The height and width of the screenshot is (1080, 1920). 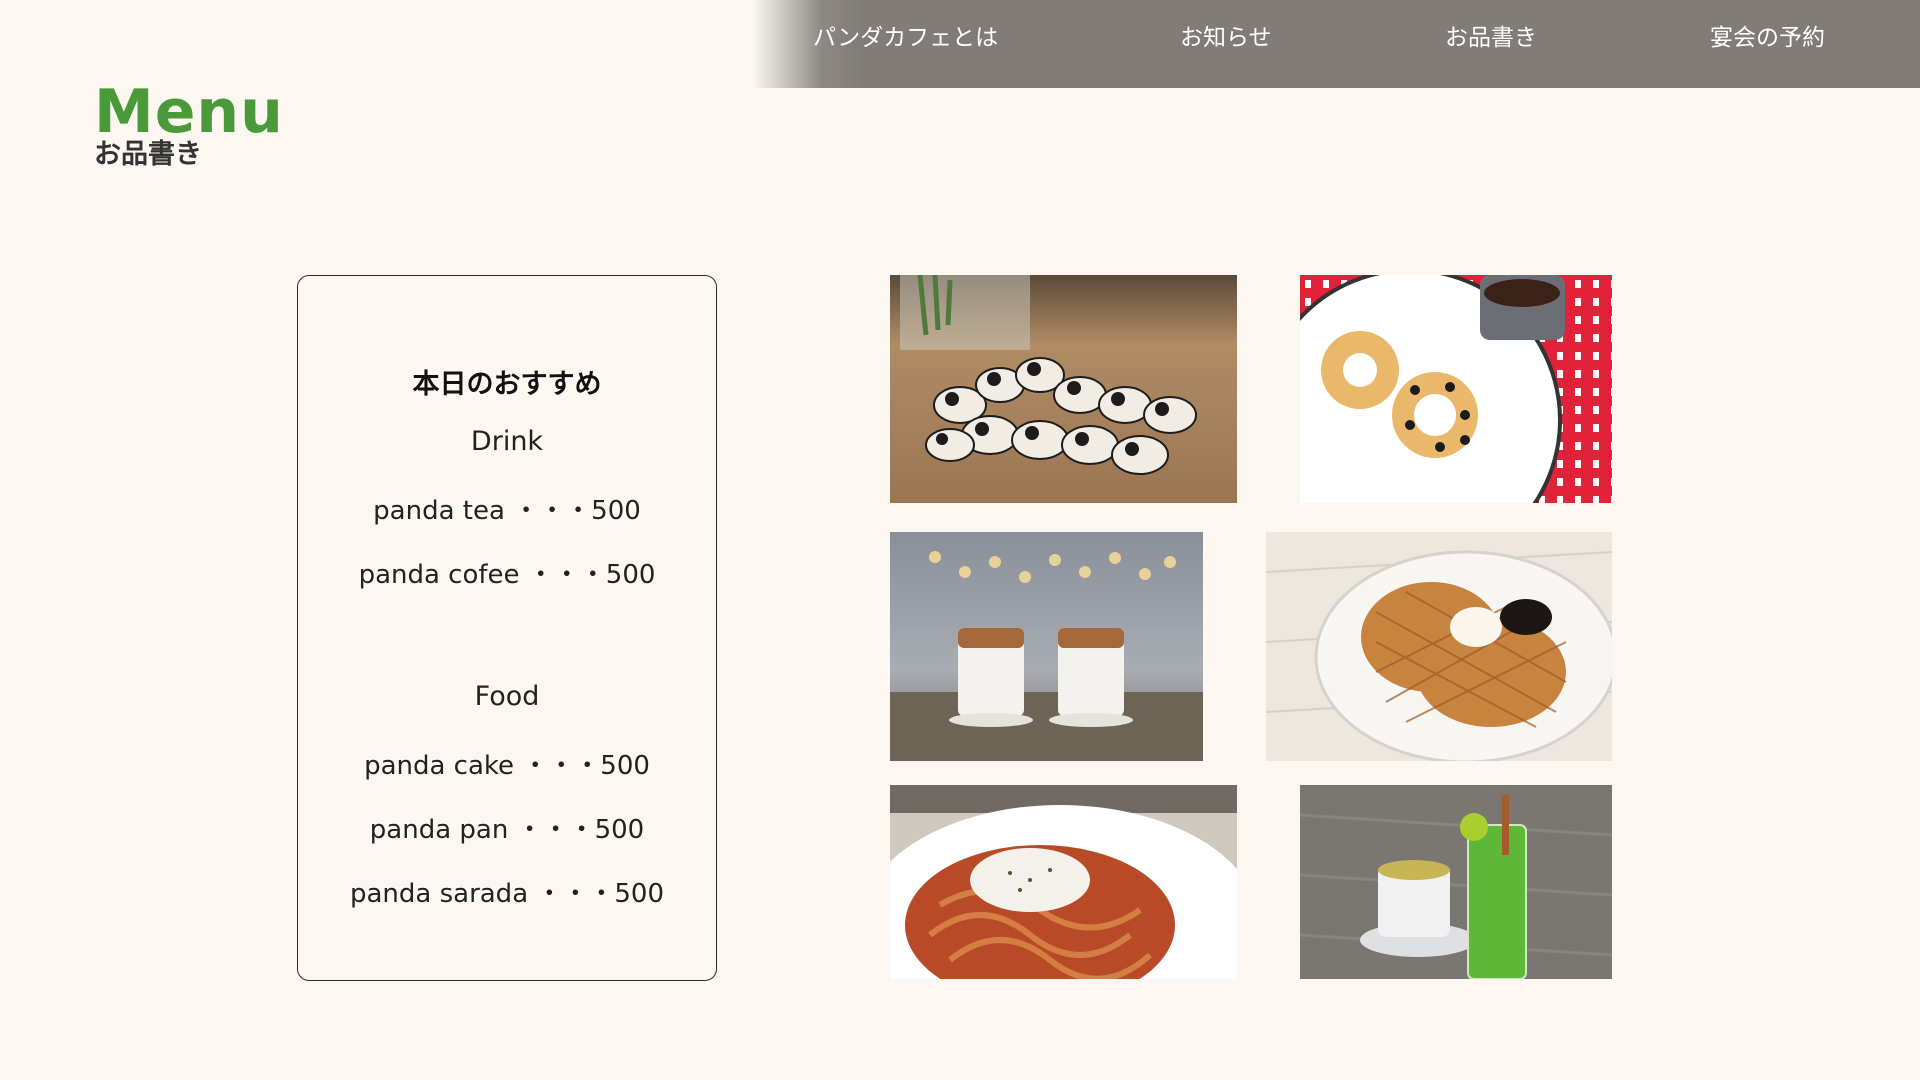 What do you see at coordinates (1491, 44) in the screenshot?
I see `nav-item-menu: お品書き` at bounding box center [1491, 44].